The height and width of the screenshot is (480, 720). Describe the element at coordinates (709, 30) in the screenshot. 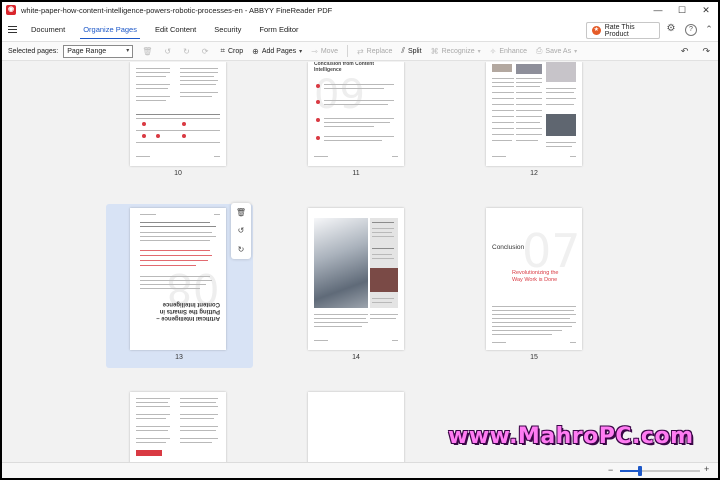

I see `collapse-ribbon-icon: ⌃` at that location.